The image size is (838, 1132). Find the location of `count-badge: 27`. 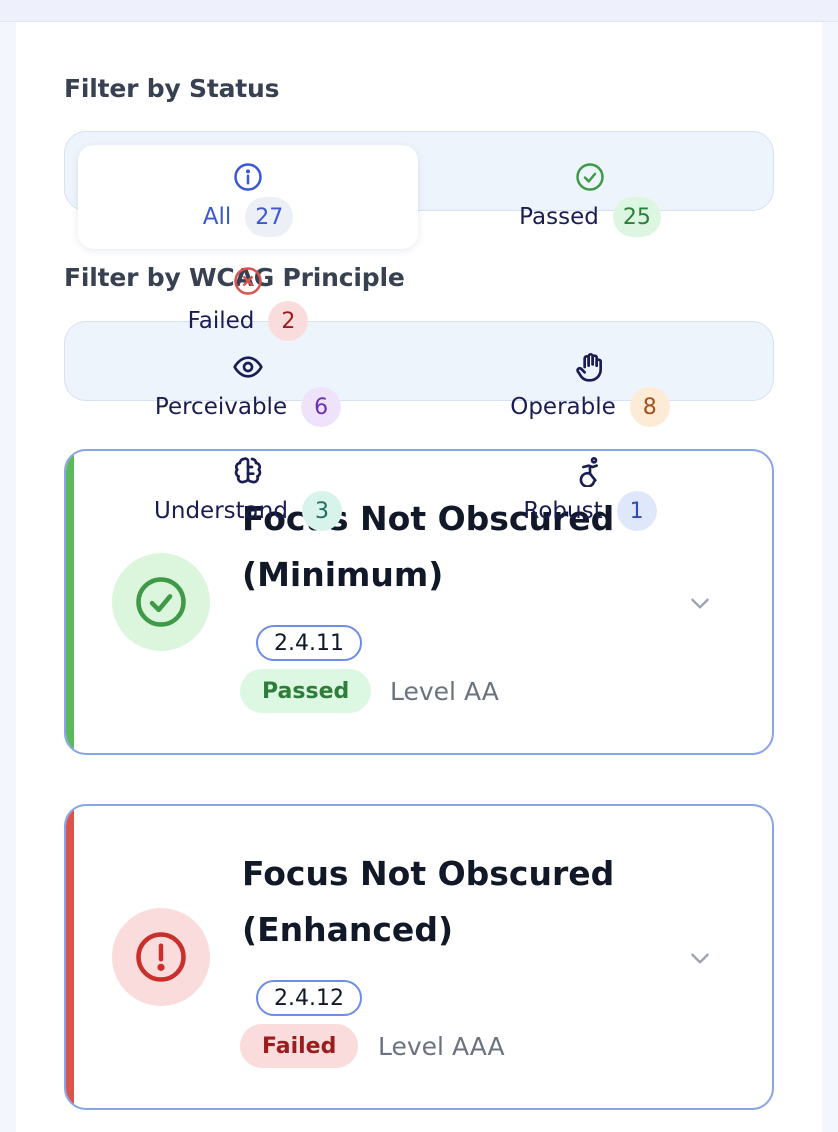

count-badge: 27 is located at coordinates (269, 217).